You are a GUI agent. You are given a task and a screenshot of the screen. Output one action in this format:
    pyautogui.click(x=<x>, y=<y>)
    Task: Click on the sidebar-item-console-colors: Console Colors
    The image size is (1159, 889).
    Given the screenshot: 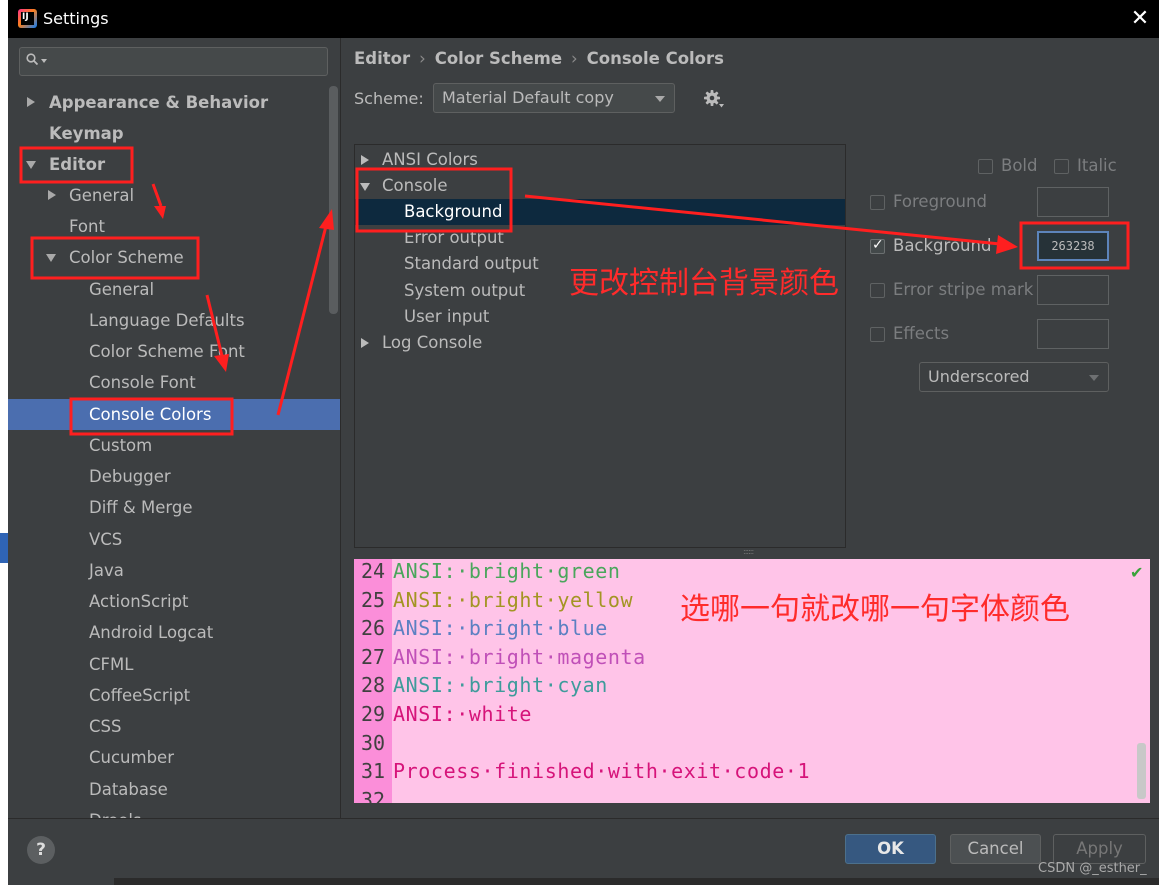 What is the action you would take?
    pyautogui.click(x=174, y=414)
    